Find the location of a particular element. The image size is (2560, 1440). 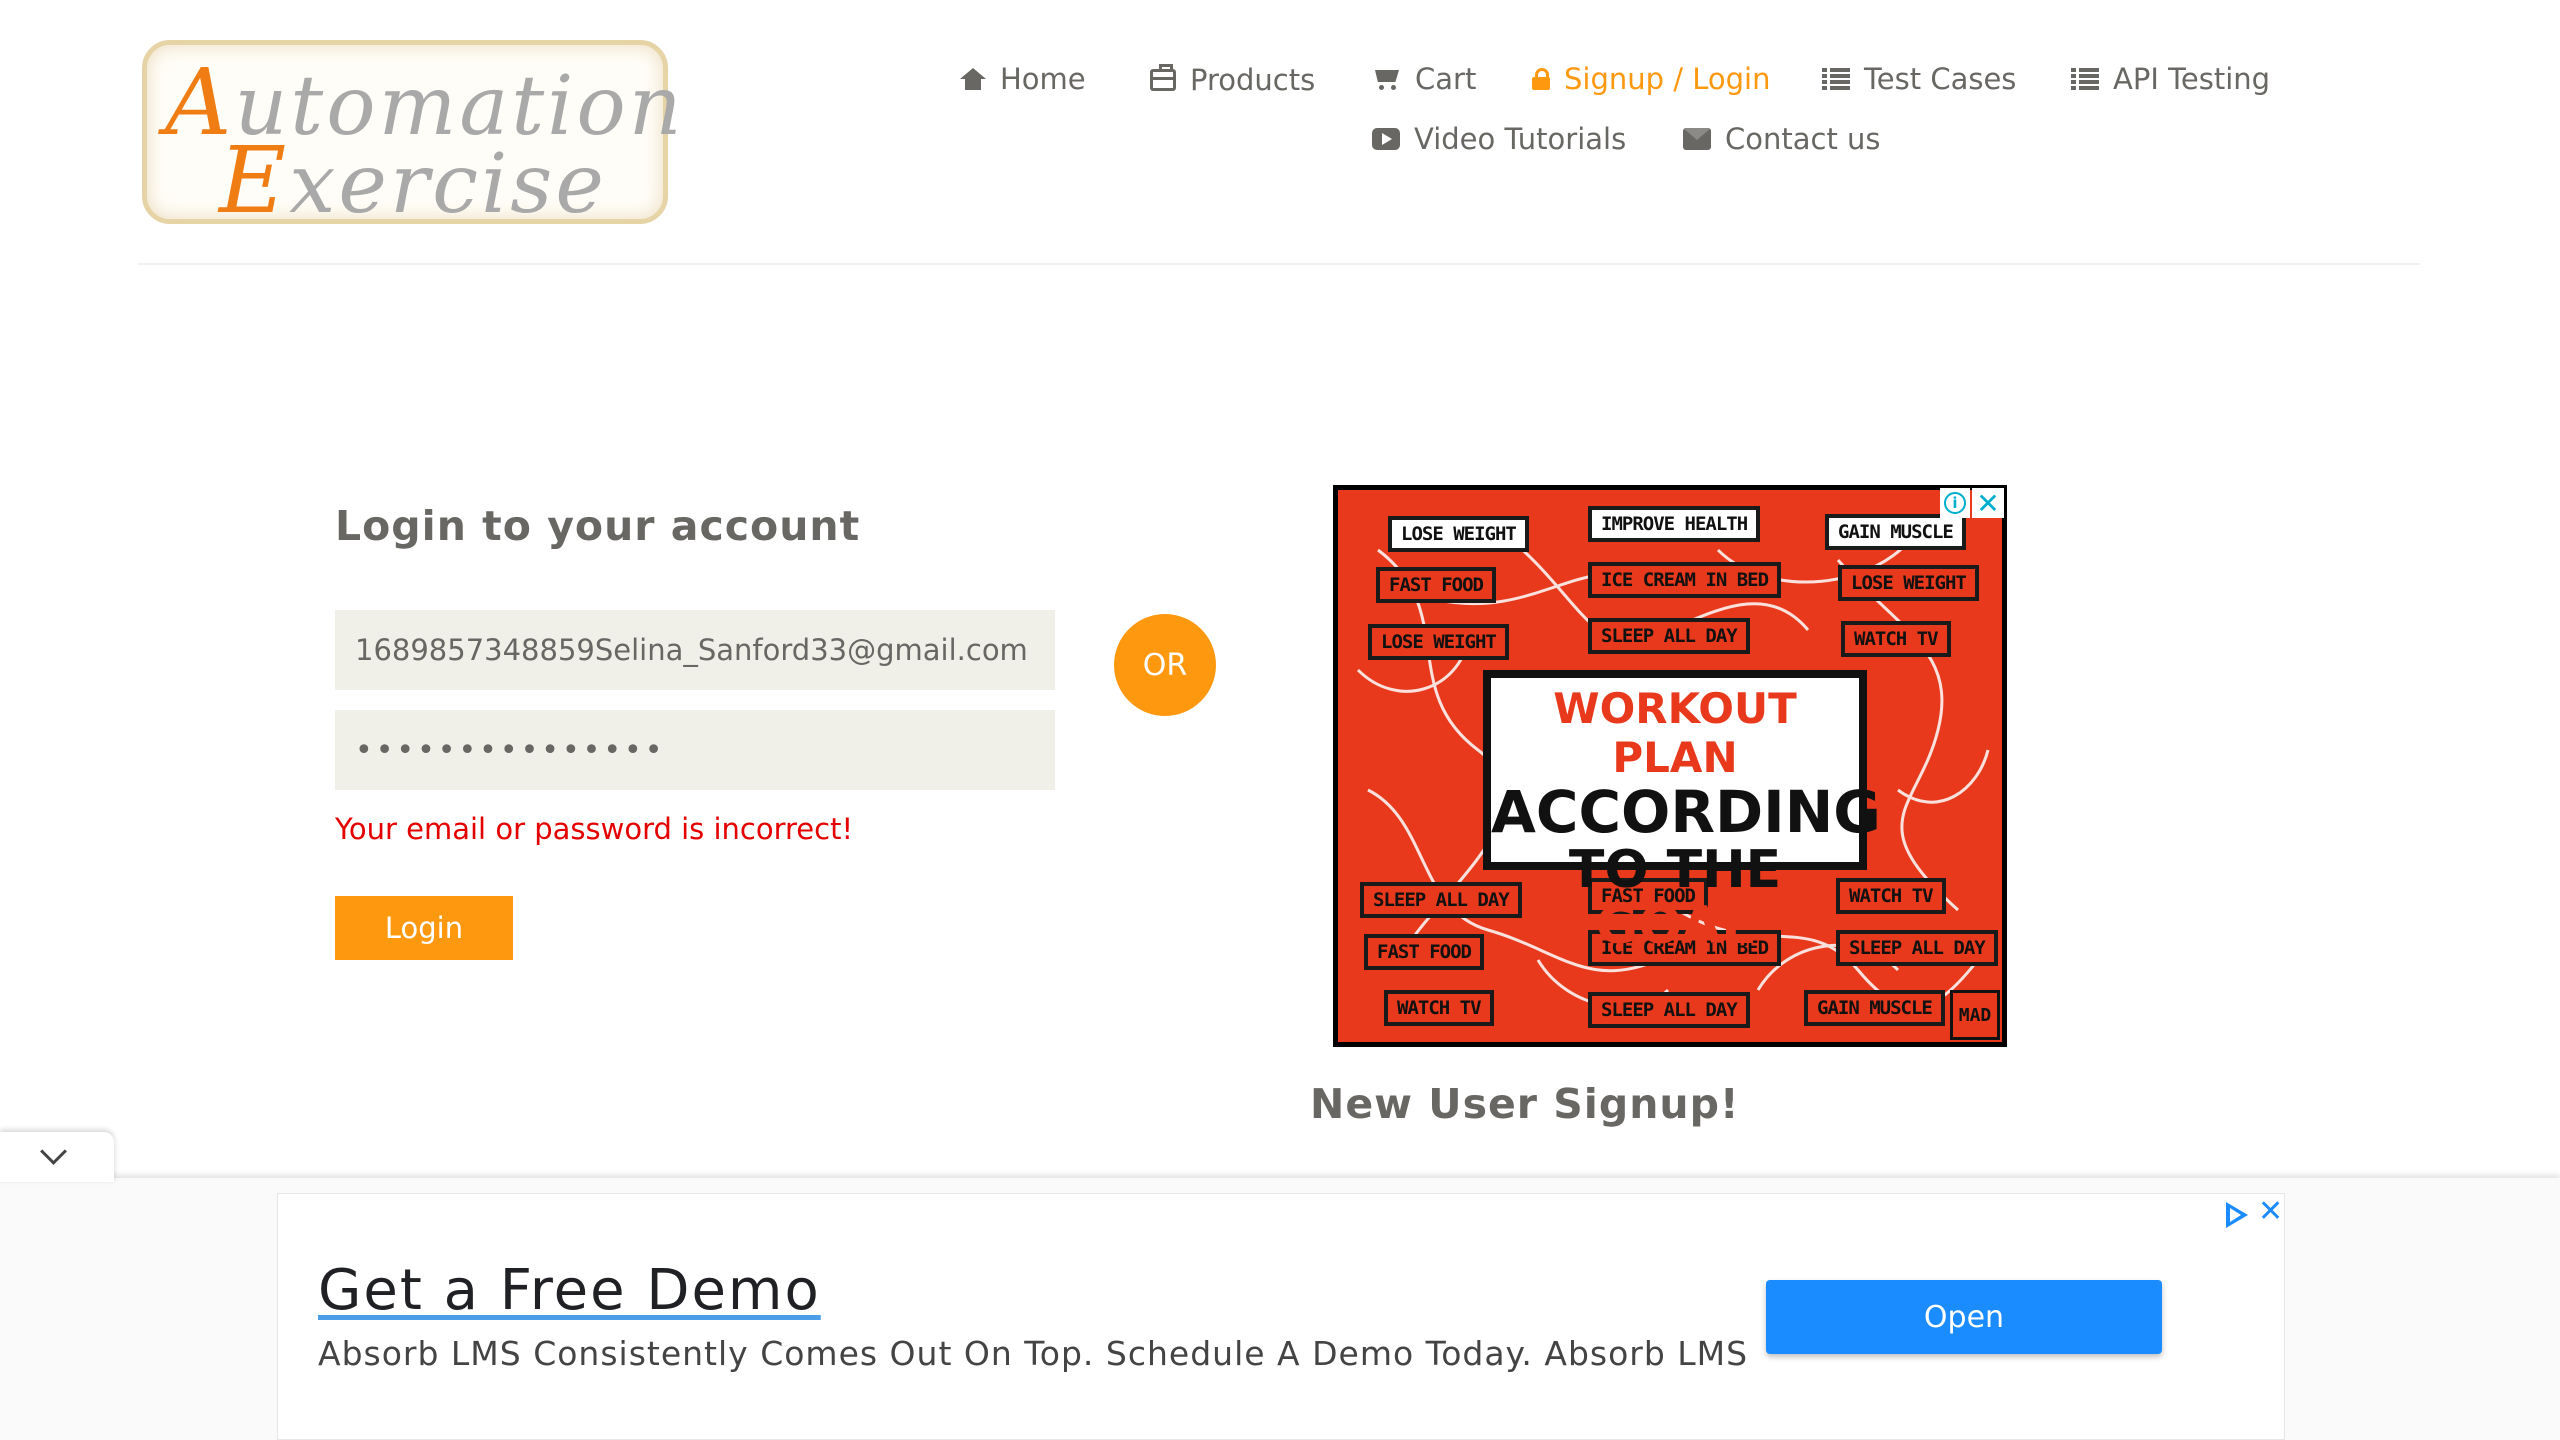

ad-headline-box: WORKOUT PLAN ACCORDING TO THE GOAL is located at coordinates (1682, 812).